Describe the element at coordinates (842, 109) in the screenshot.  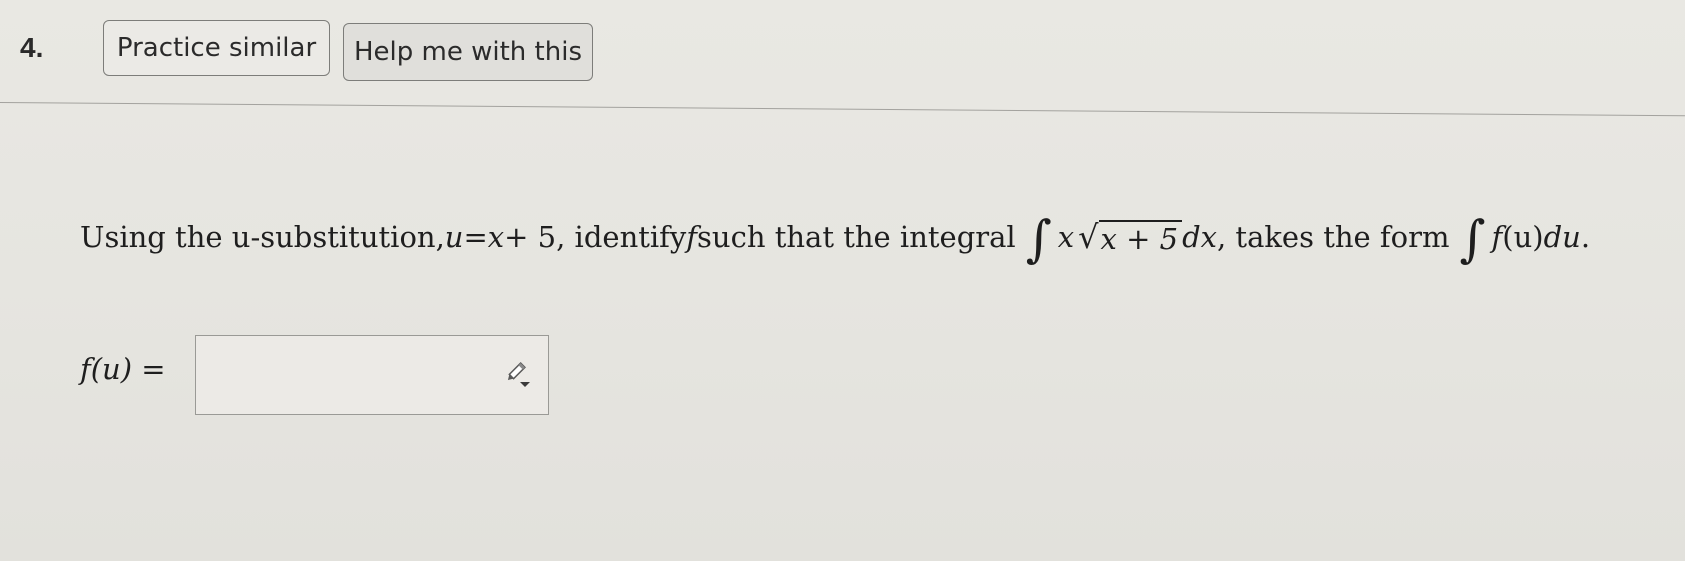
I see `divider` at that location.